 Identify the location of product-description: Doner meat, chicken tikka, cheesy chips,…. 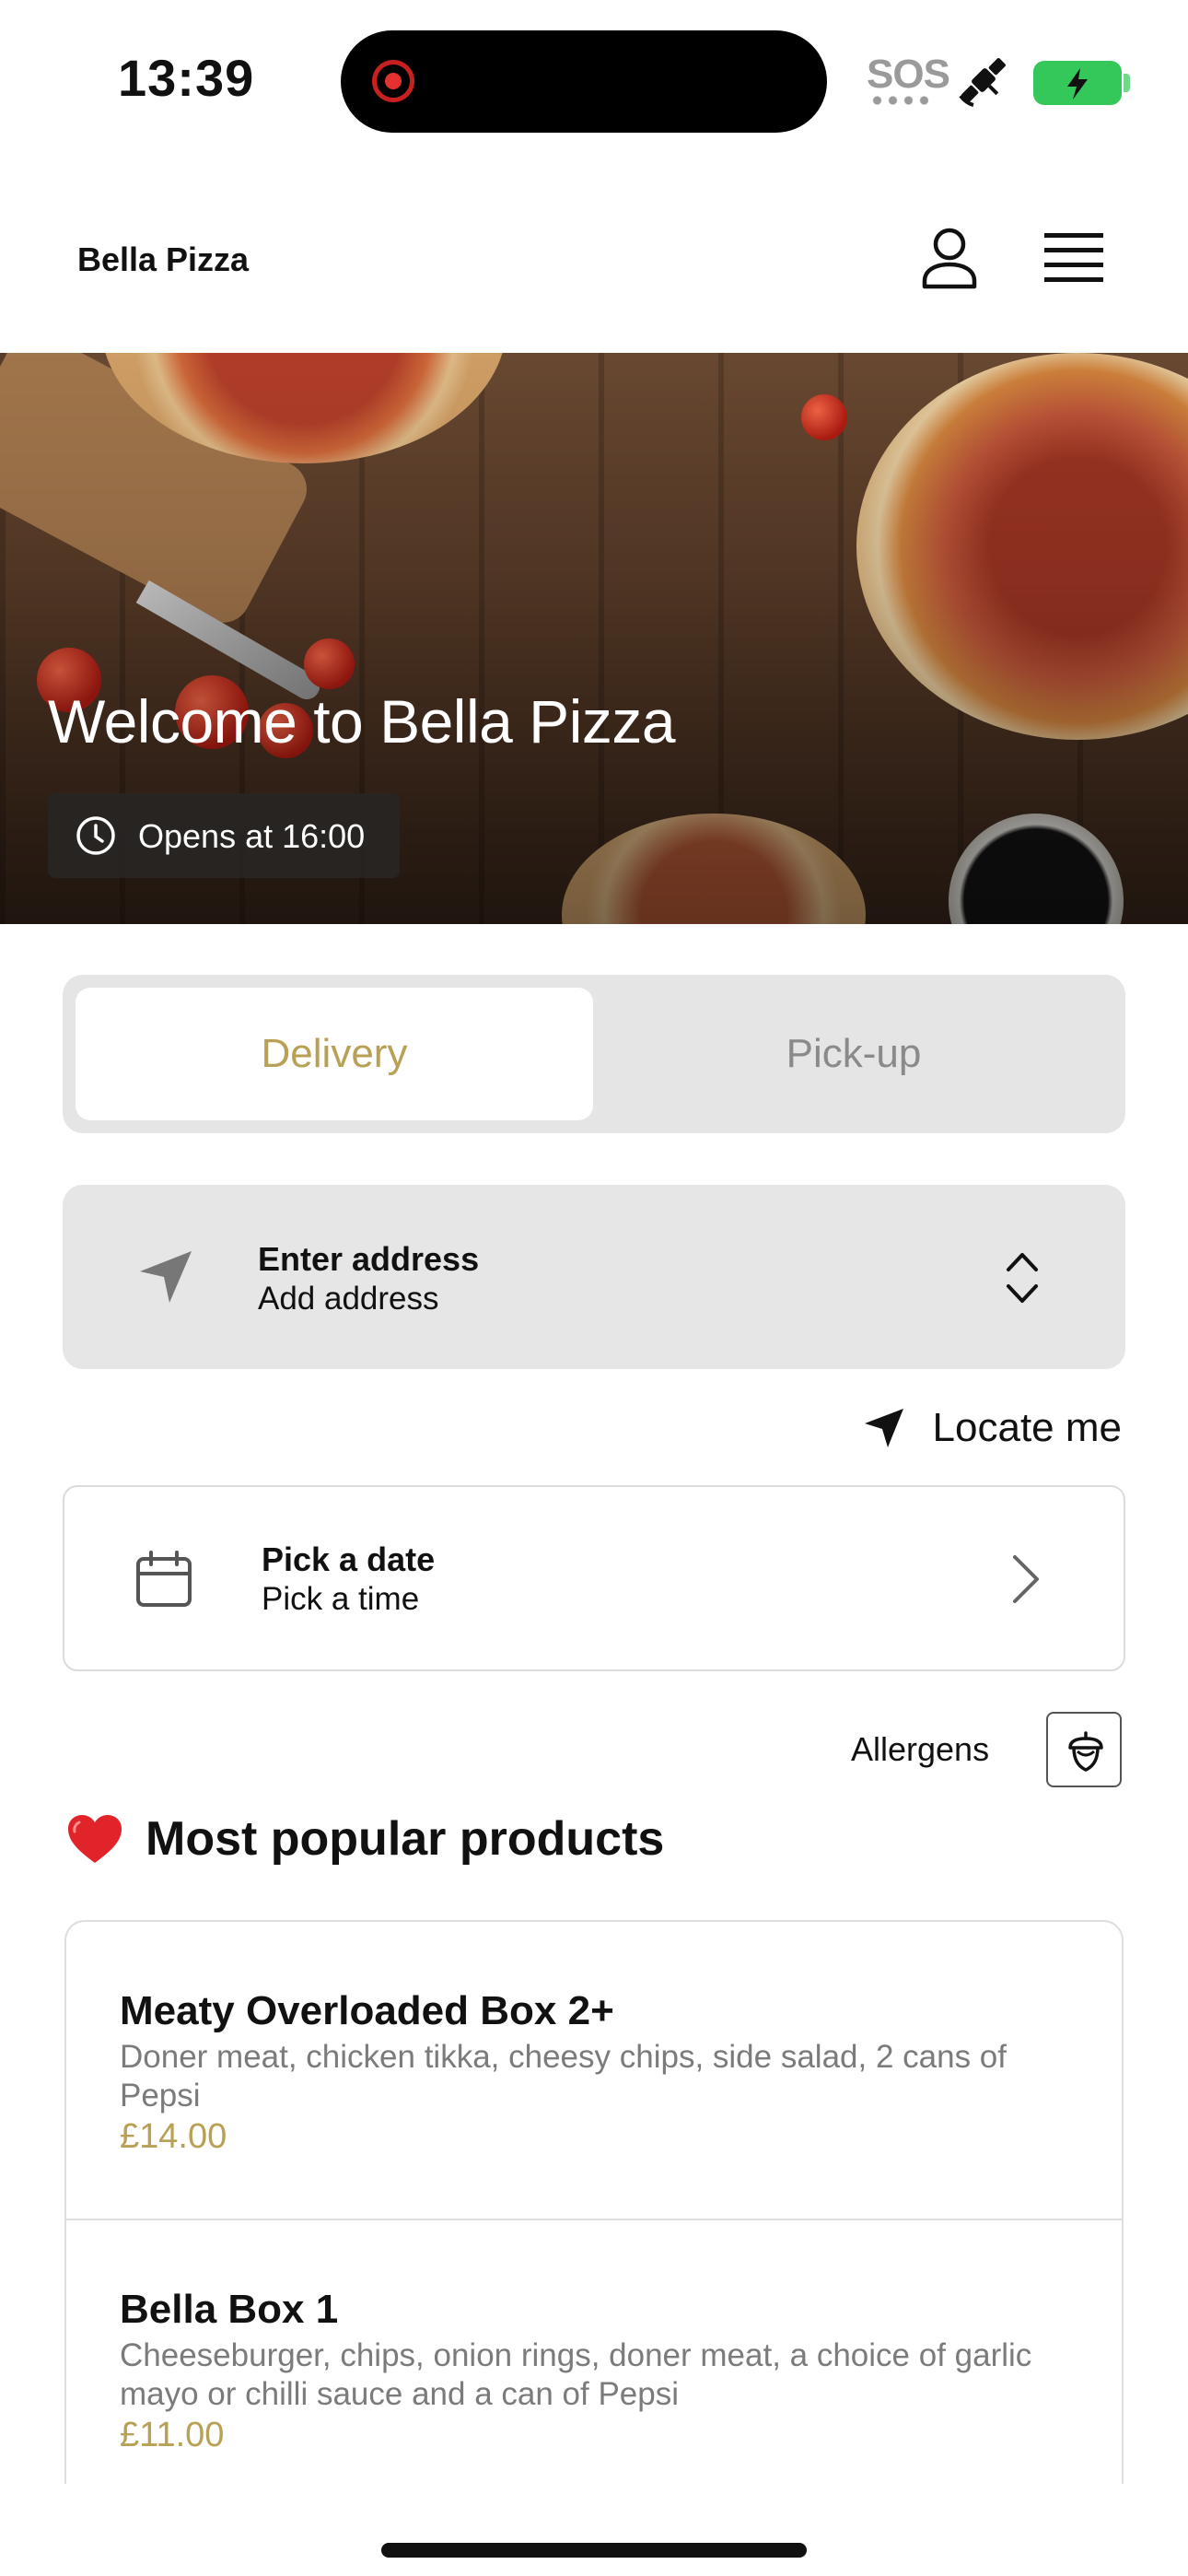
(563, 2076).